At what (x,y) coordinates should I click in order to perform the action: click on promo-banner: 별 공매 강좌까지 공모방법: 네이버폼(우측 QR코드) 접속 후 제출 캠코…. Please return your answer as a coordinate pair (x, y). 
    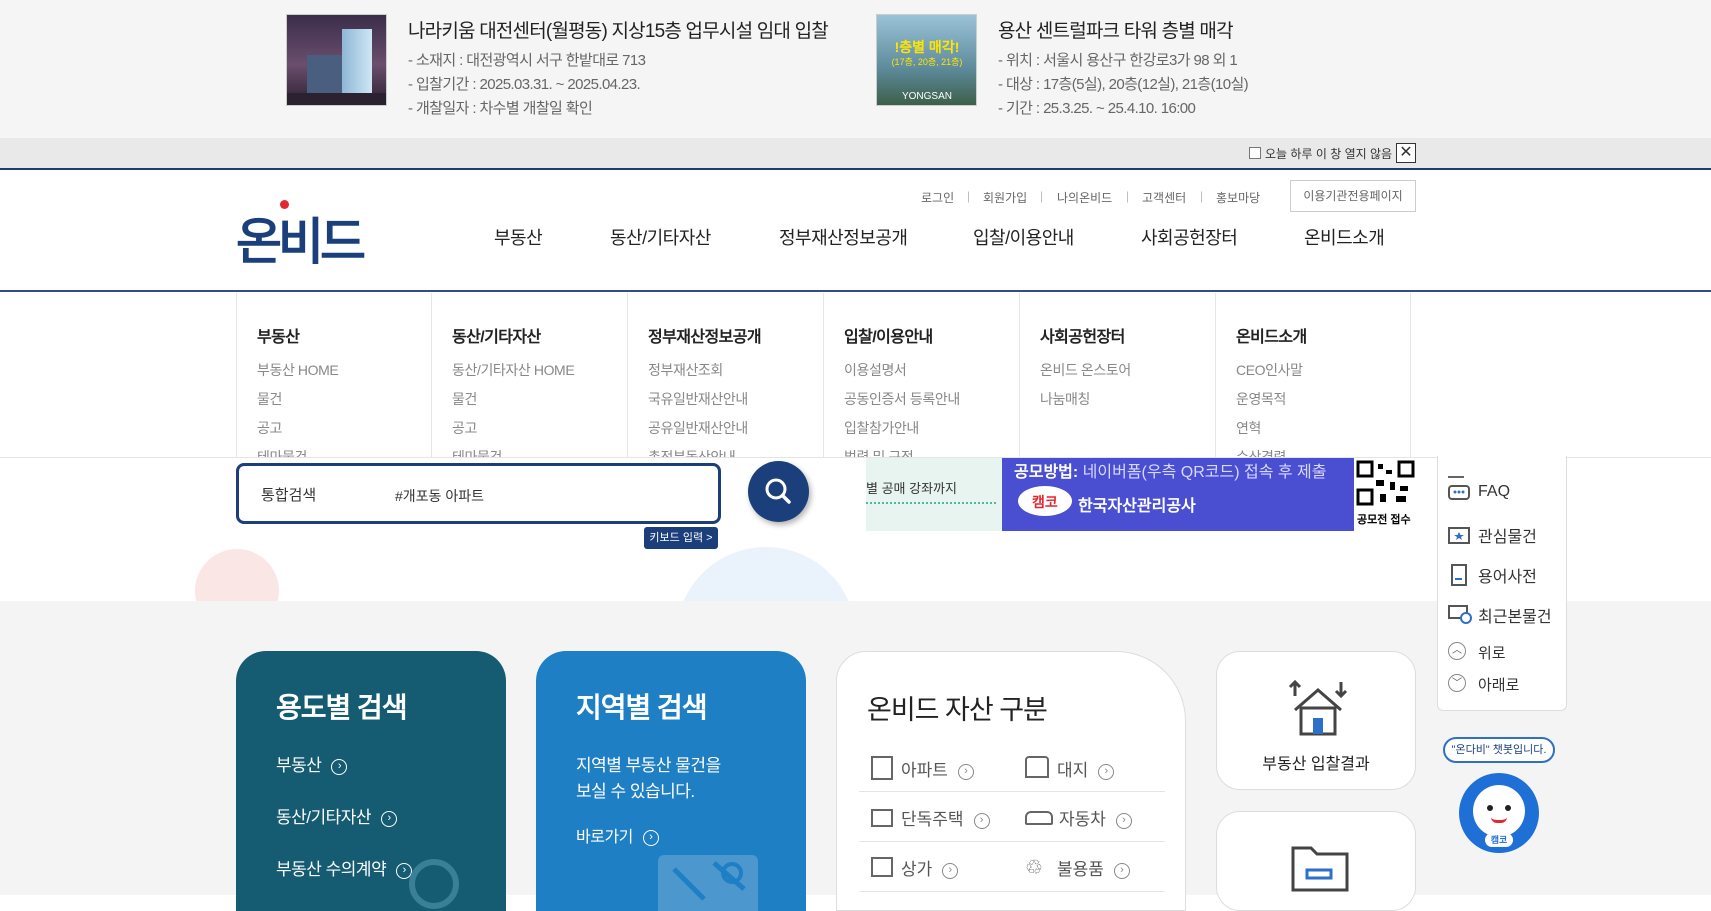
    Looking at the image, I should click on (1141, 494).